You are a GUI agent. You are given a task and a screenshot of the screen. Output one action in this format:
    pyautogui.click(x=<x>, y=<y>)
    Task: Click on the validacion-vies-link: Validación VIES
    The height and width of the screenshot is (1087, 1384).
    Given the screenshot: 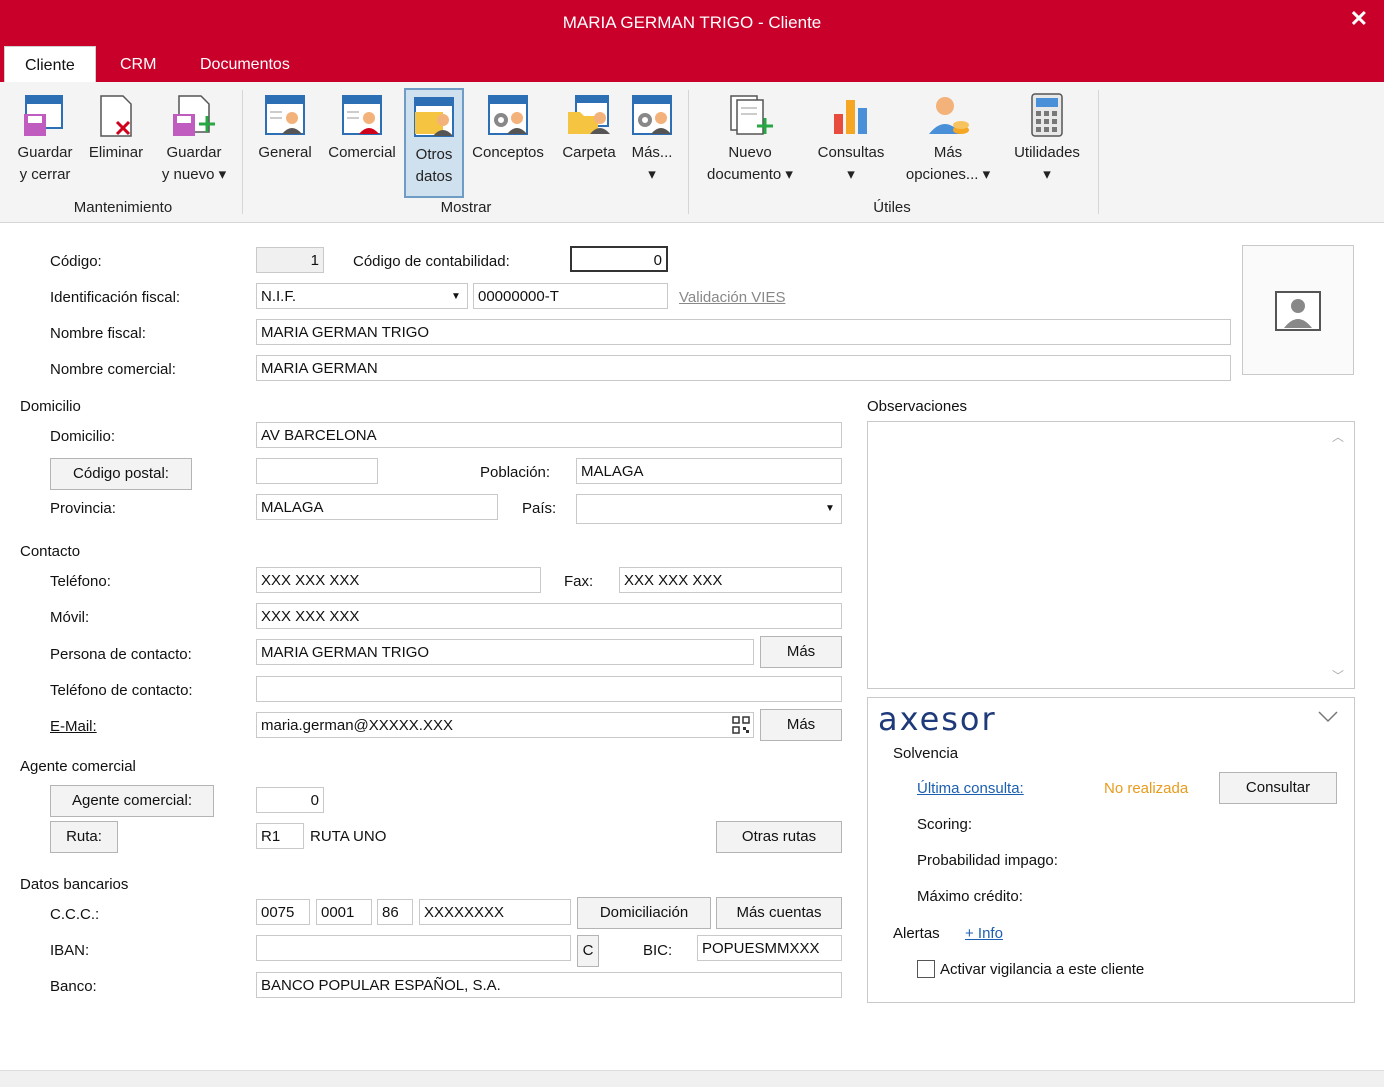 What is the action you would take?
    pyautogui.click(x=732, y=297)
    